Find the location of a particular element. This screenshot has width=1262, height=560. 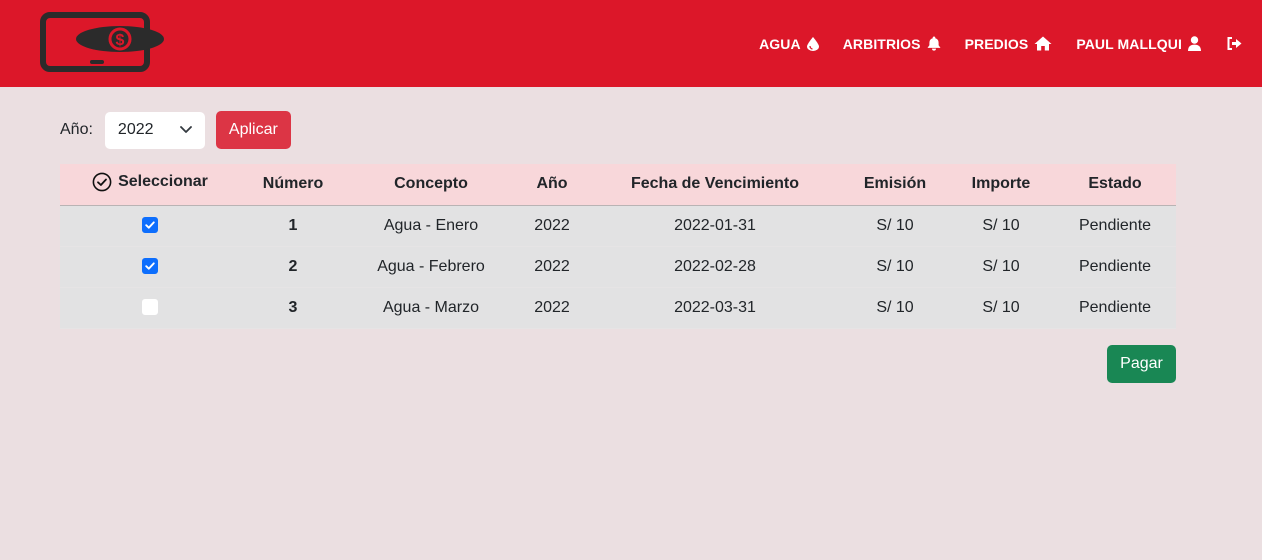

nav-user-label: PAUL MALLQUI is located at coordinates (1129, 43).